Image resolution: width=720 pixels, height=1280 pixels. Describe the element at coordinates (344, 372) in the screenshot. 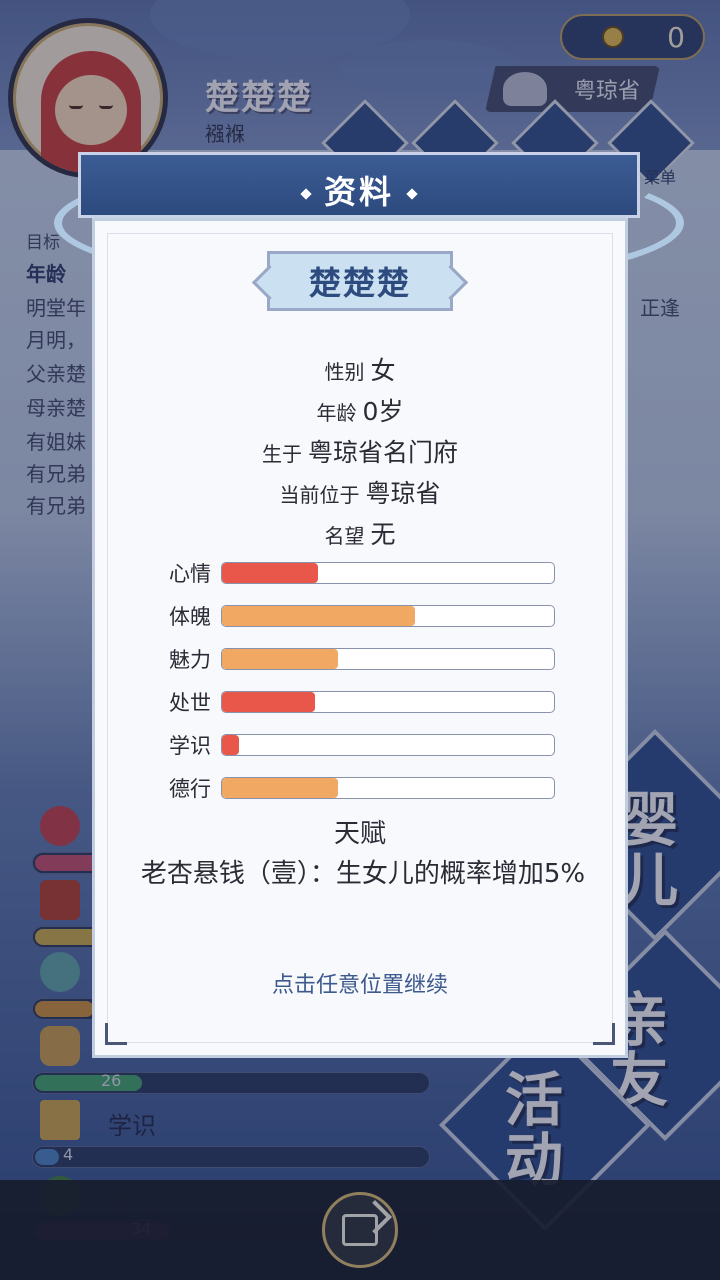

I see `gender-label: 性别` at that location.